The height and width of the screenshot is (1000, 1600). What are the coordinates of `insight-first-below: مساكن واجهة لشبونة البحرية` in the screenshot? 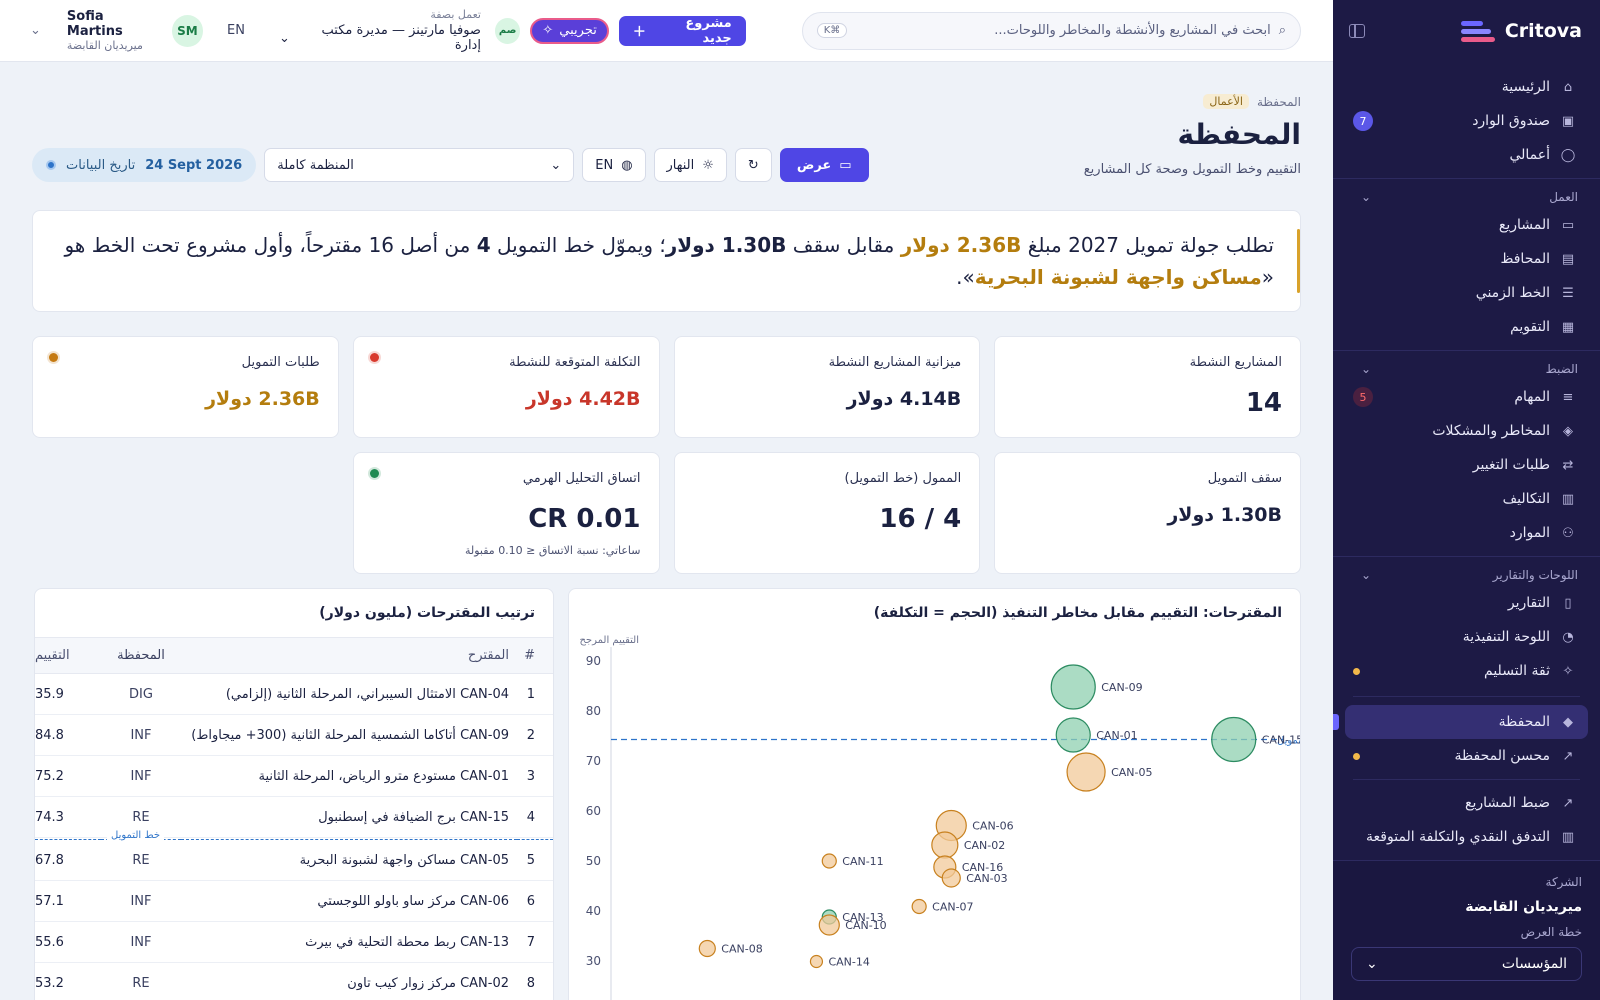 It's located at (1118, 277).